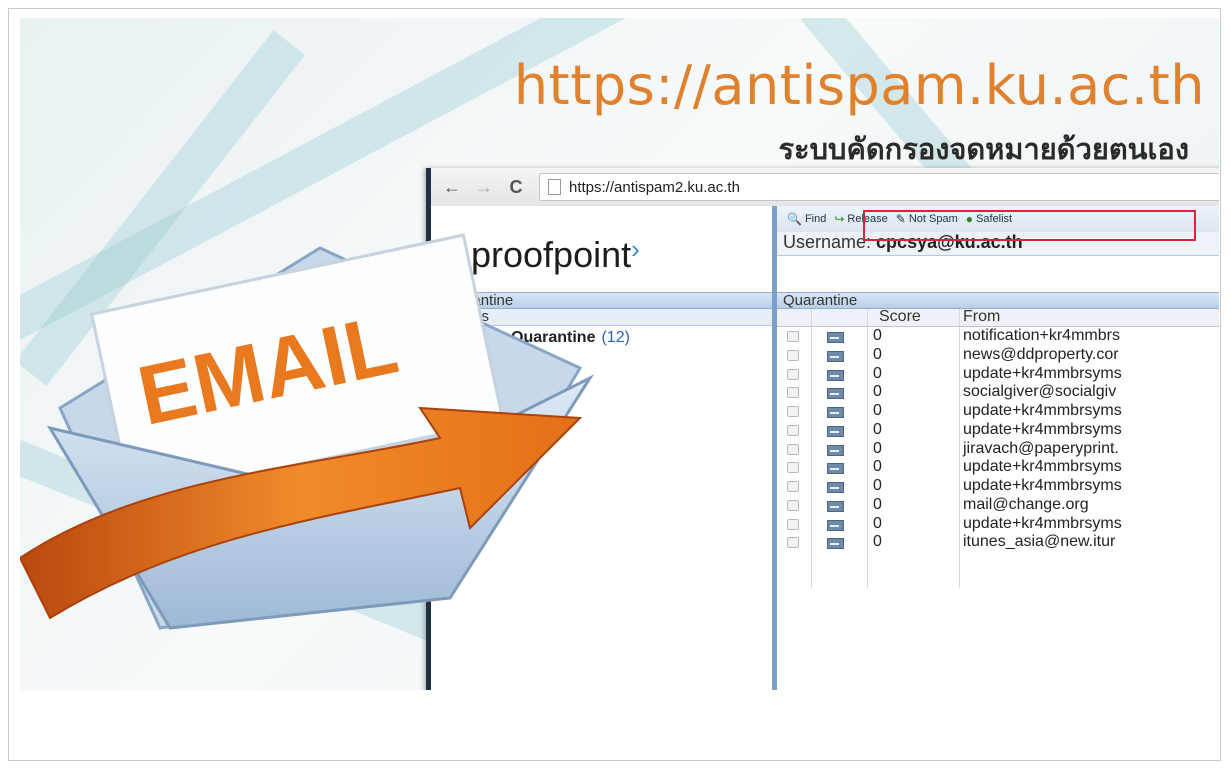 This screenshot has width=1231, height=769. I want to click on url-text: https://antispam2.ku.ac.th, so click(654, 187).